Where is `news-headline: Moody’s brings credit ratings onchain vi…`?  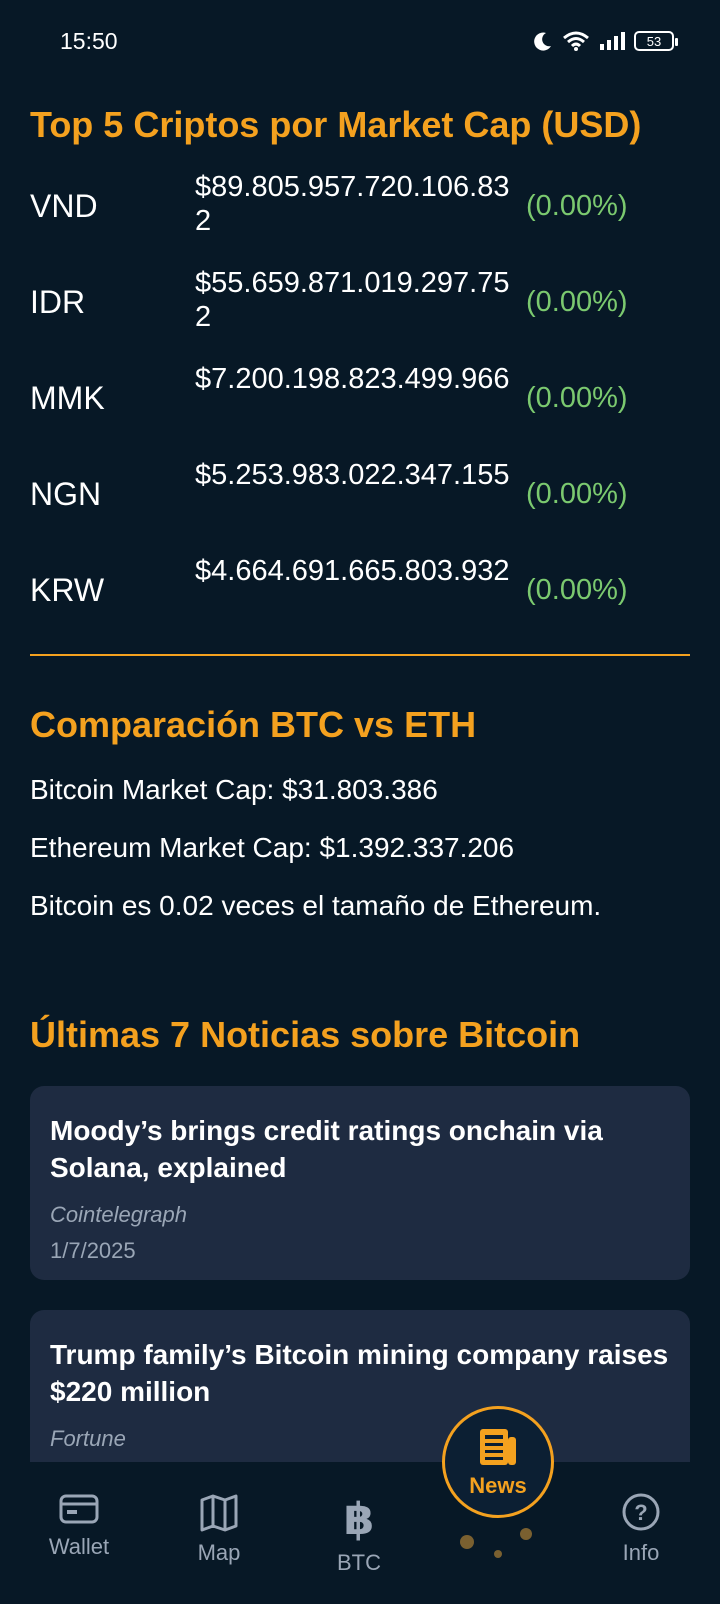 news-headline: Moody’s brings credit ratings onchain vi… is located at coordinates (326, 1149).